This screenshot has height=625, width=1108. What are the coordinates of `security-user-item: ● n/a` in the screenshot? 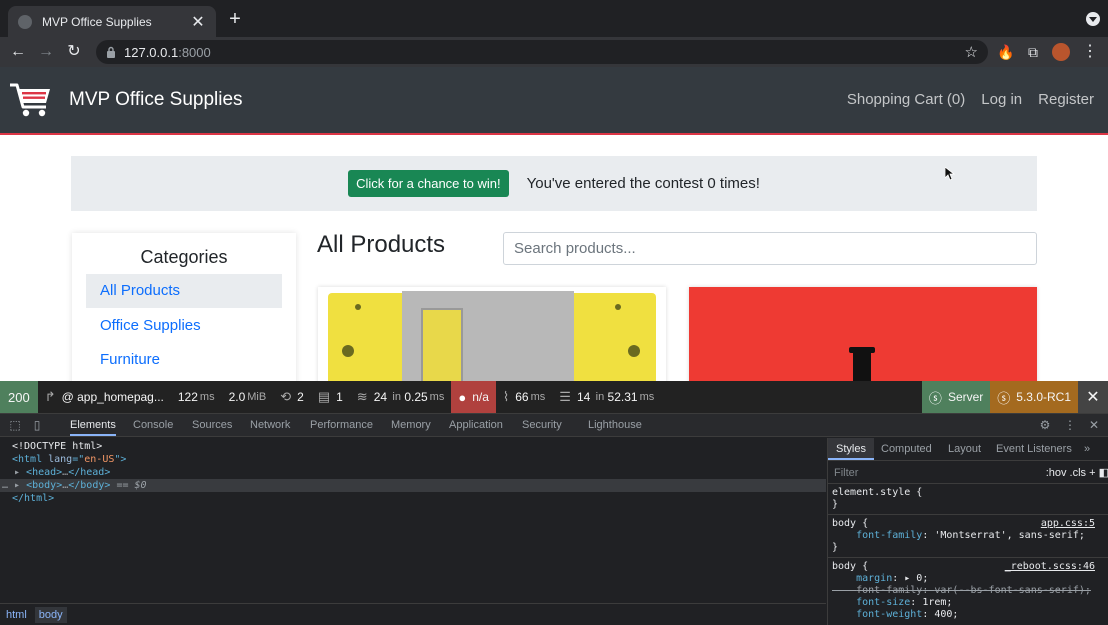 It's located at (473, 397).